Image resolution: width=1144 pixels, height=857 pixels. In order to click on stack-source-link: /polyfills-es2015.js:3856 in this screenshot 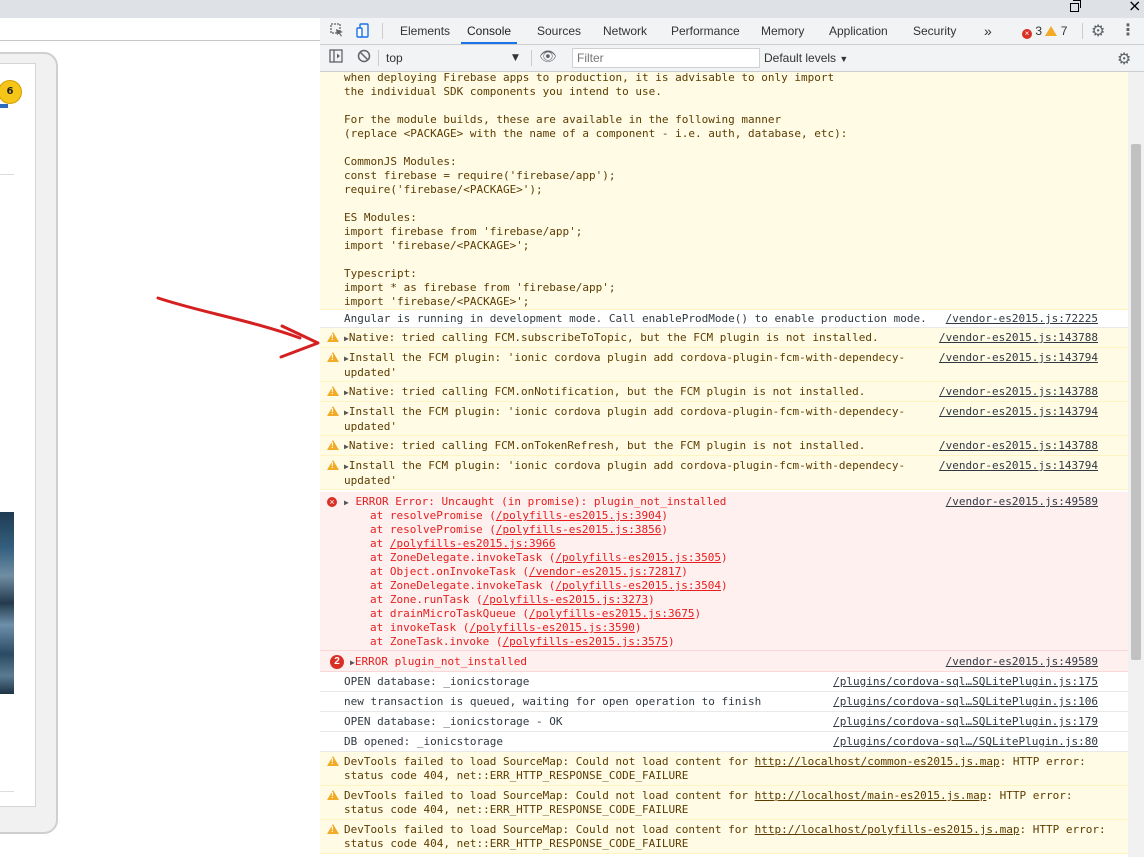, I will do `click(579, 529)`.